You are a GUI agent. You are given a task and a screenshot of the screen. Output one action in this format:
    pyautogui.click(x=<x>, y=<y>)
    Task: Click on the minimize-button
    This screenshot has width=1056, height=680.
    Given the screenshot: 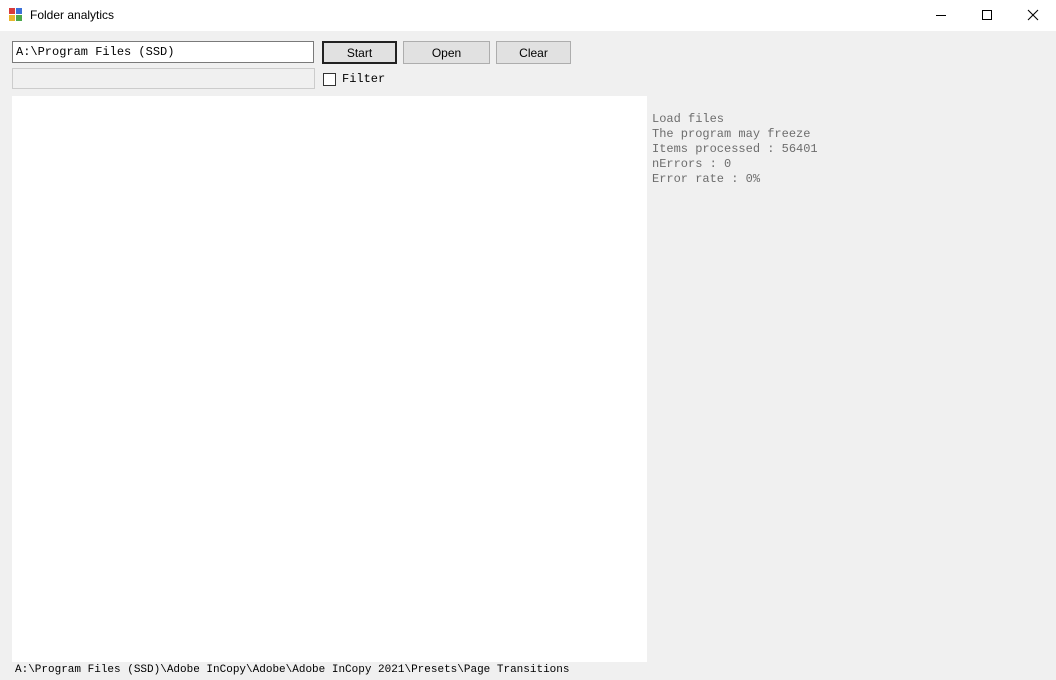 What is the action you would take?
    pyautogui.click(x=941, y=15)
    